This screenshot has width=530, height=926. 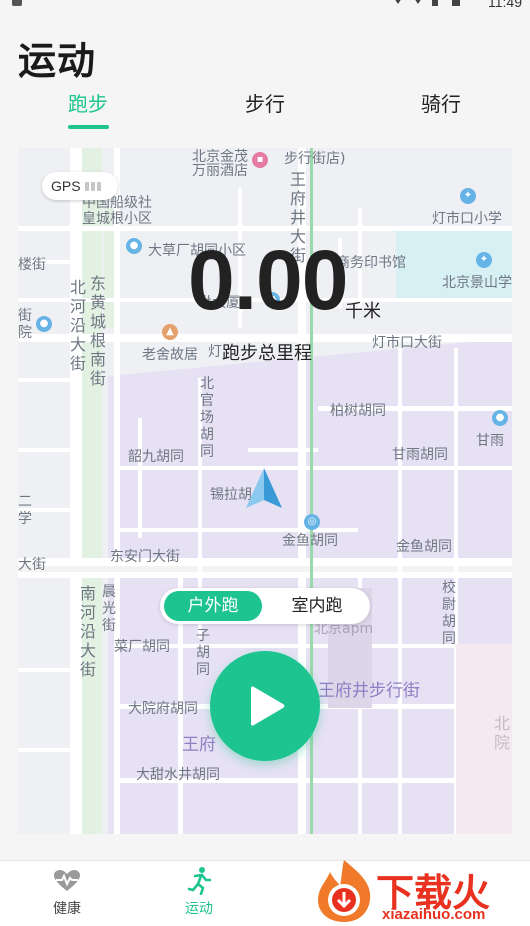 I want to click on map-label: 东安门大街, so click(x=145, y=557).